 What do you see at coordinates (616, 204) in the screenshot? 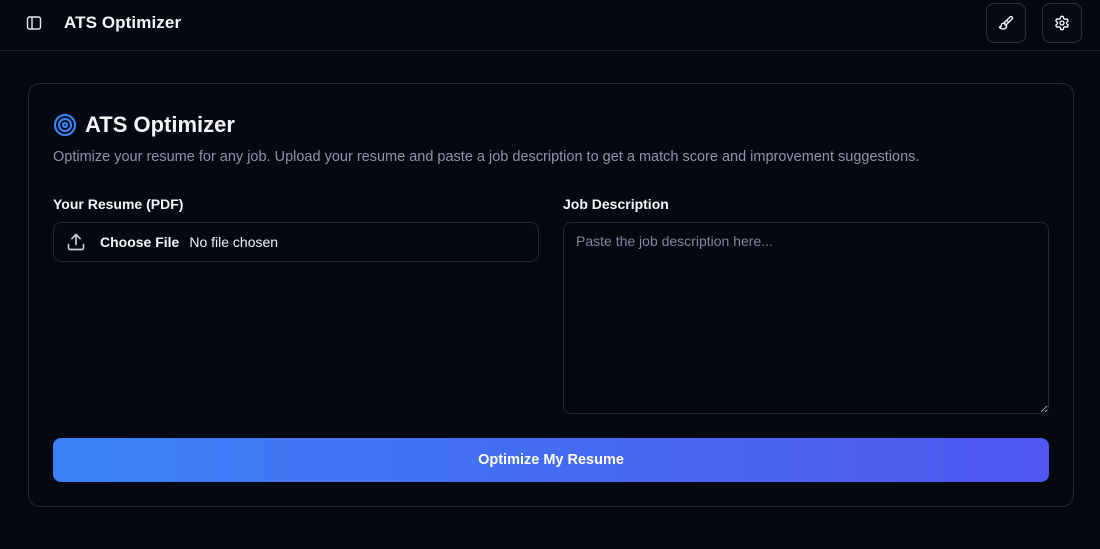
I see `job-description-label: Job Description` at bounding box center [616, 204].